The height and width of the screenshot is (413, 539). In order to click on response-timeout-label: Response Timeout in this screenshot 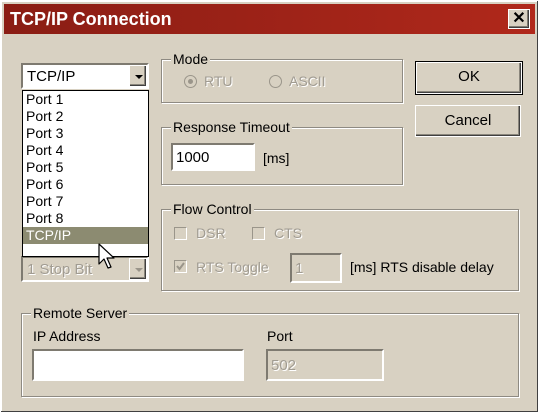, I will do `click(231, 127)`.